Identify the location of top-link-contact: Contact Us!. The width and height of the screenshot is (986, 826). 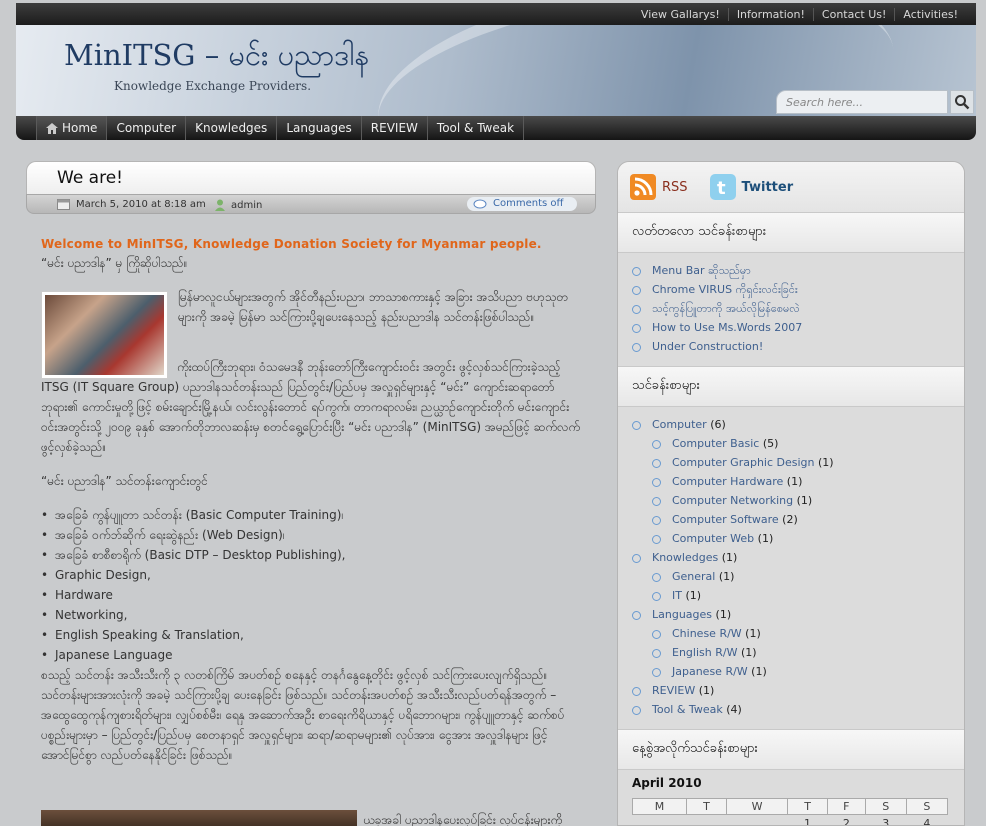
(853, 14).